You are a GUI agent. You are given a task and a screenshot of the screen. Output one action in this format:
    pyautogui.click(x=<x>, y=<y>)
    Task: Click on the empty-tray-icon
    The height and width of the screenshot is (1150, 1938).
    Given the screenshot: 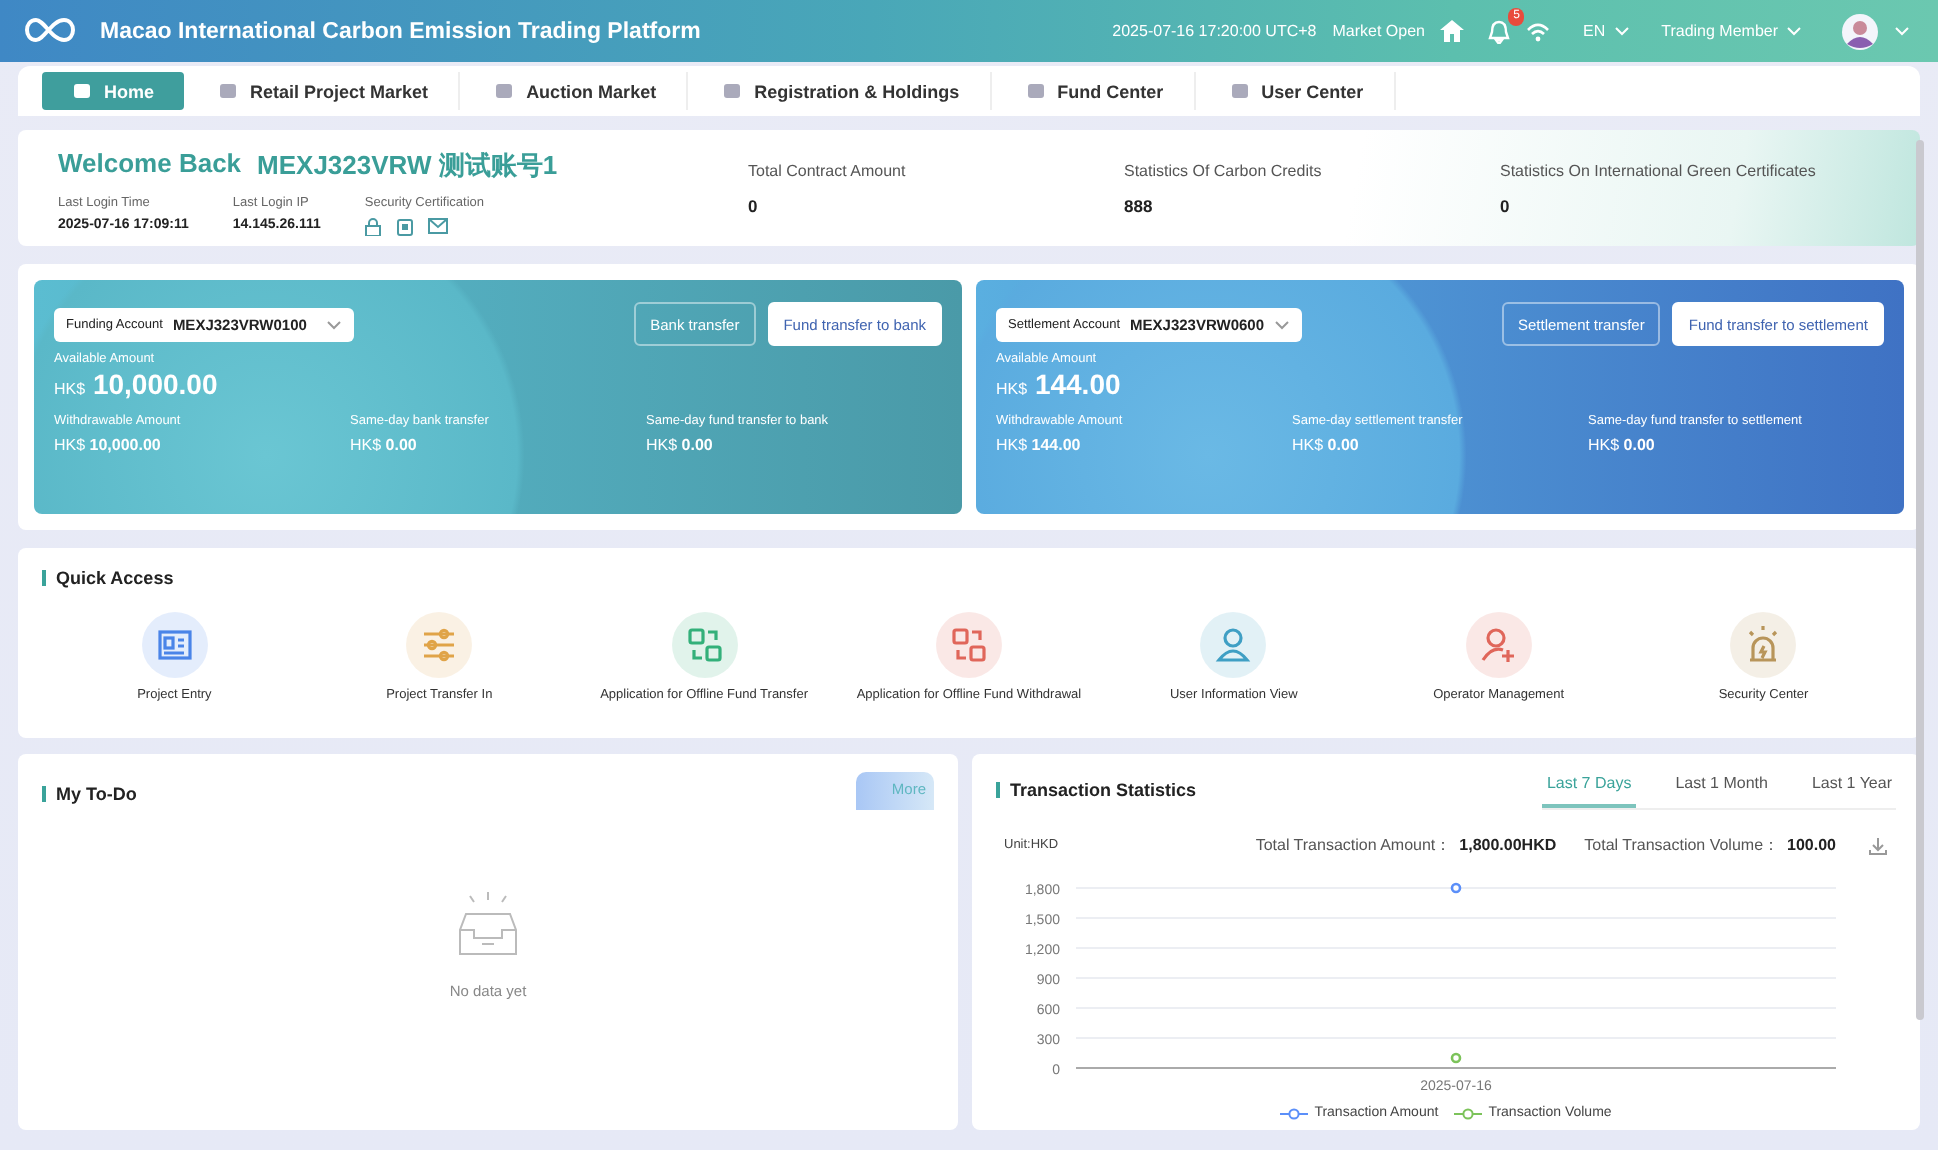 What is the action you would take?
    pyautogui.click(x=488, y=923)
    